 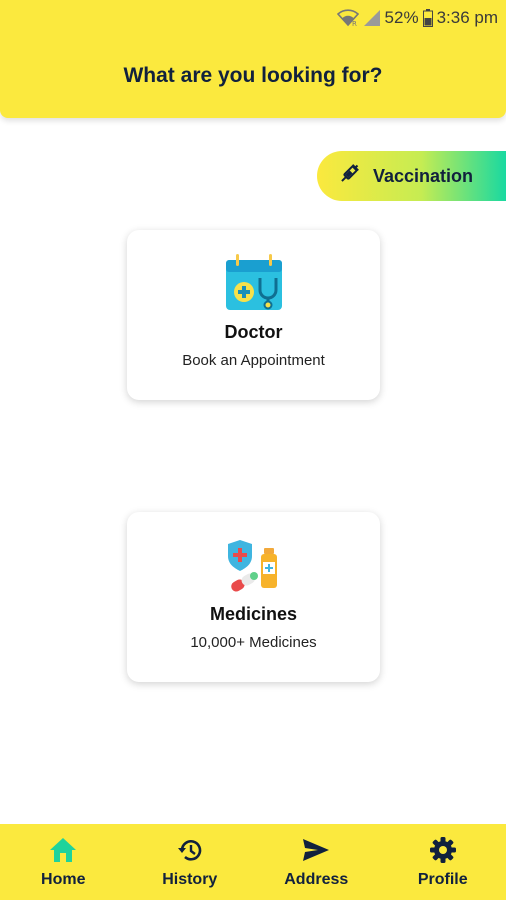 I want to click on nav-home: Home, so click(x=63, y=862).